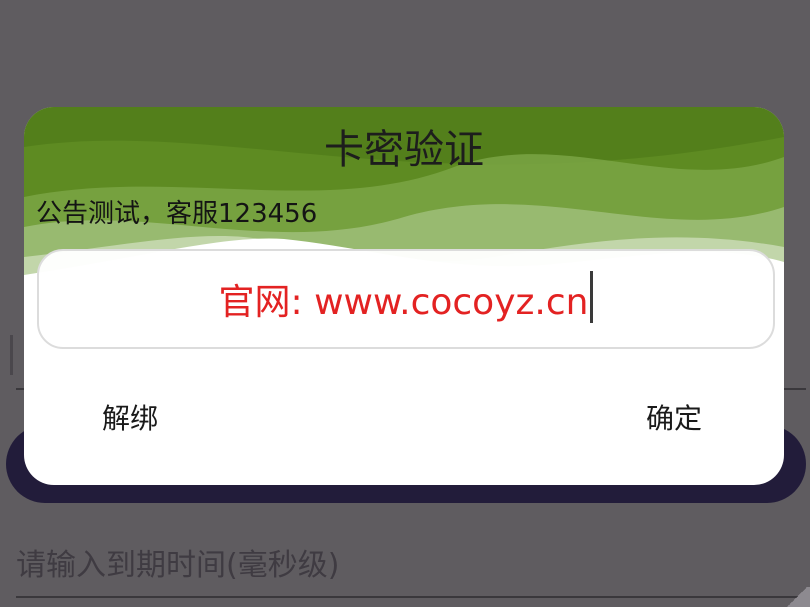 The height and width of the screenshot is (607, 810). I want to click on background-field-edge, so click(15, 355).